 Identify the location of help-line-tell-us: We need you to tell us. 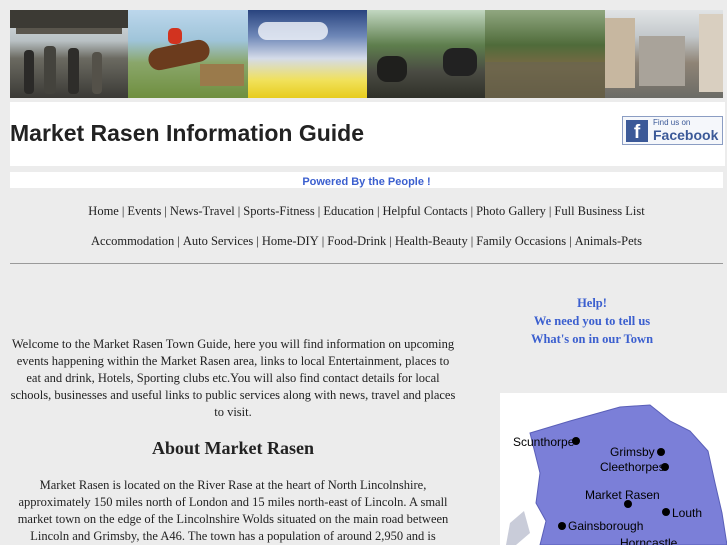
(592, 321).